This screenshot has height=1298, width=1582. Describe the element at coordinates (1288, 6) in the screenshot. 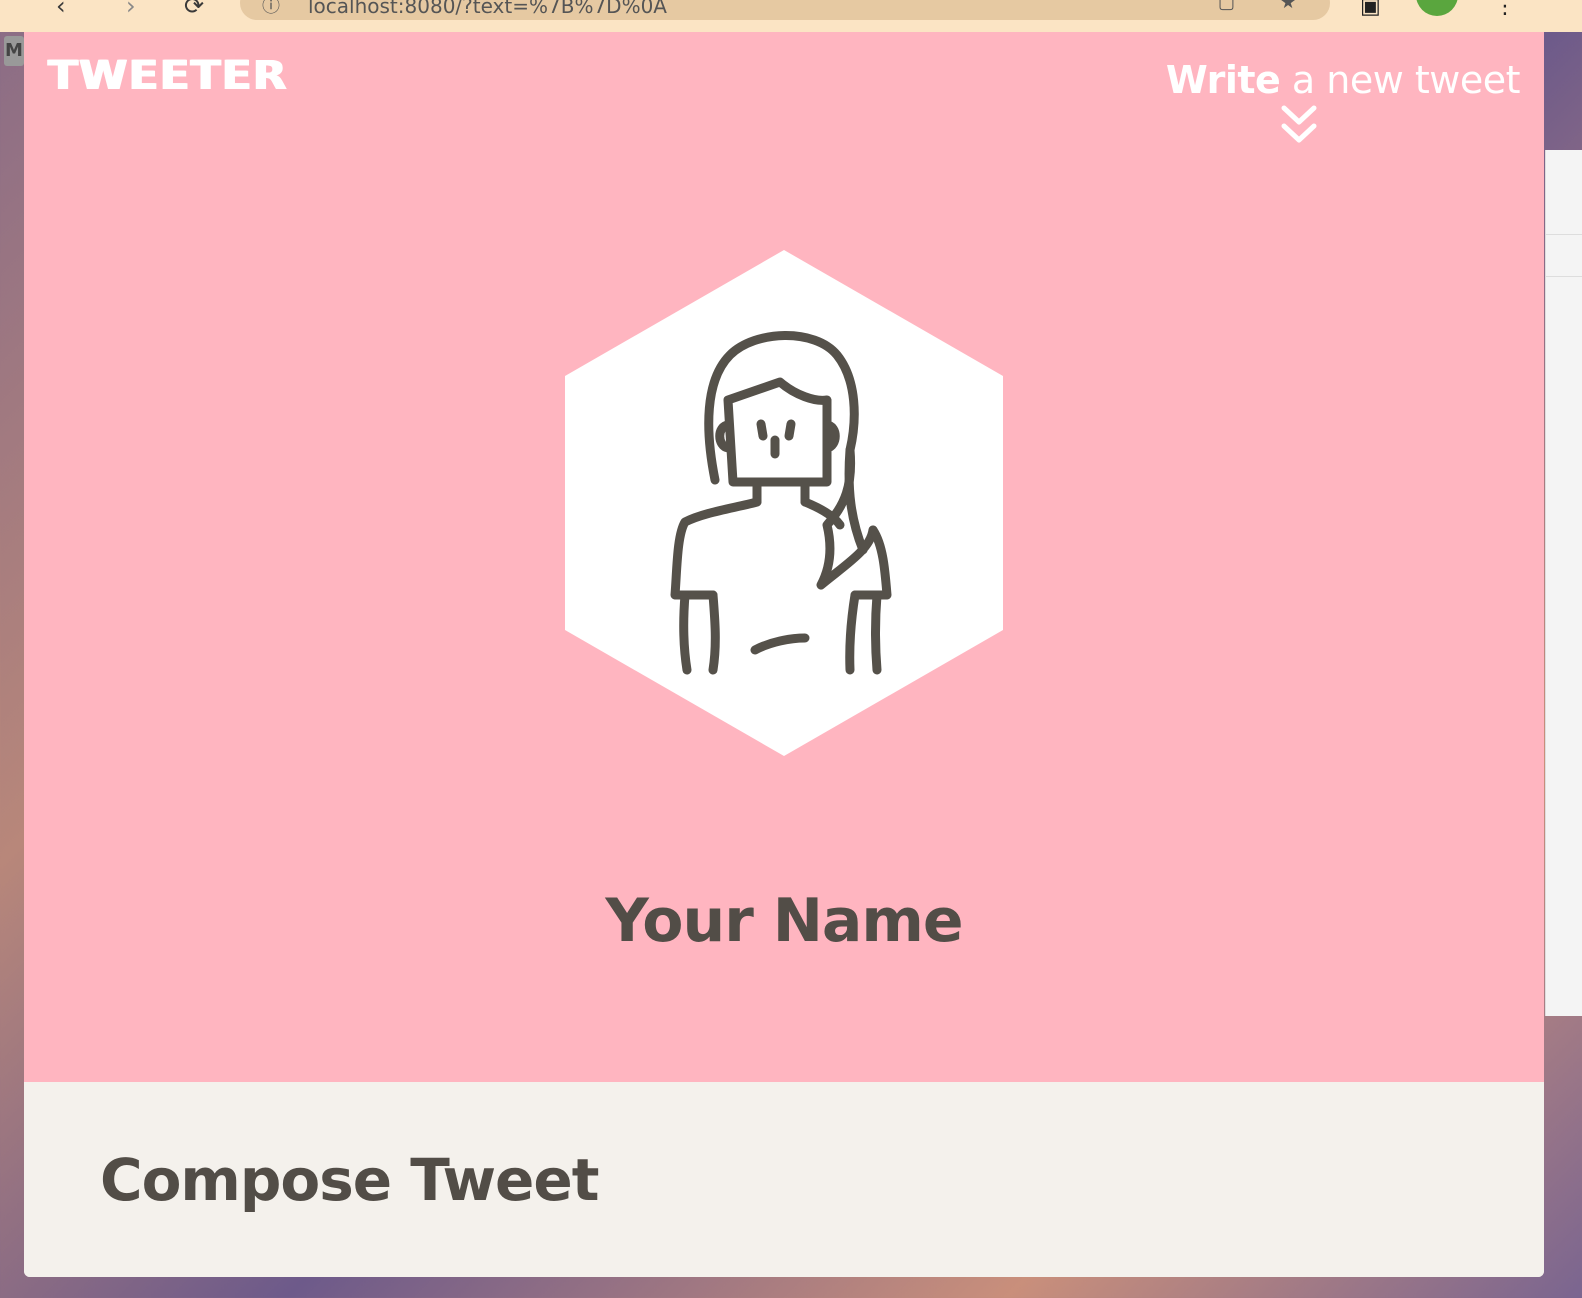

I see `bookmark-star-icon: ★` at that location.